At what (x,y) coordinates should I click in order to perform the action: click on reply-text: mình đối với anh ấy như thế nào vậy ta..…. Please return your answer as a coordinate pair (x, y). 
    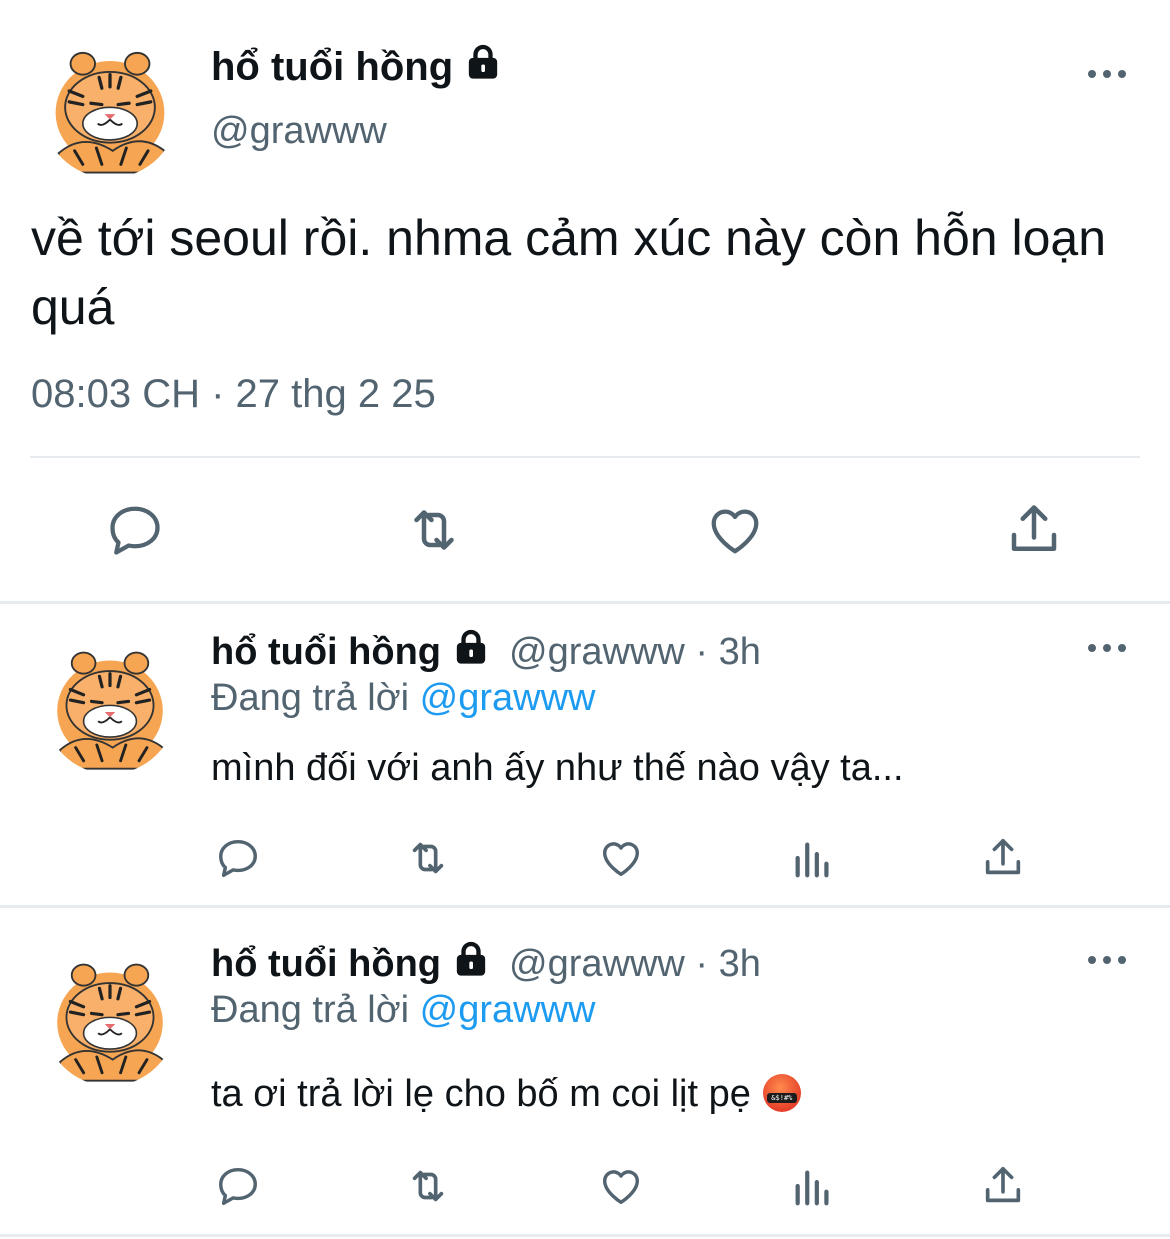
    Looking at the image, I should click on (557, 768).